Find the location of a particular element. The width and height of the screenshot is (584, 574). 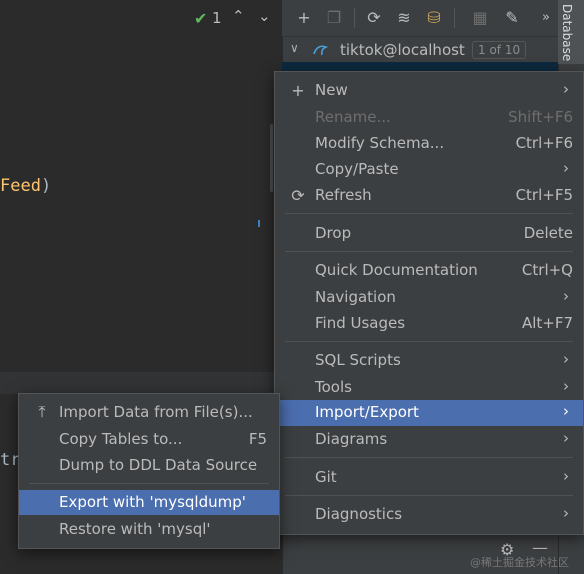

menu-item-label: Import/Export is located at coordinates (367, 412).